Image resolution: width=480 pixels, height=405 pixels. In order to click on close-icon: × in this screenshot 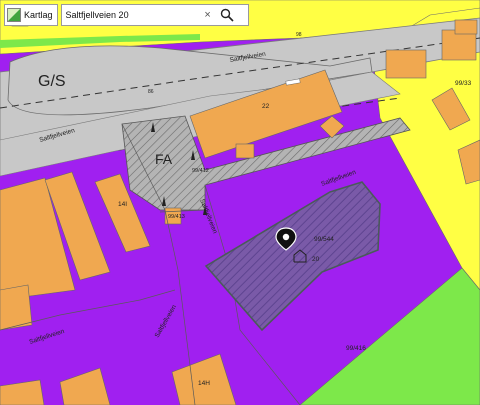, I will do `click(208, 15)`.